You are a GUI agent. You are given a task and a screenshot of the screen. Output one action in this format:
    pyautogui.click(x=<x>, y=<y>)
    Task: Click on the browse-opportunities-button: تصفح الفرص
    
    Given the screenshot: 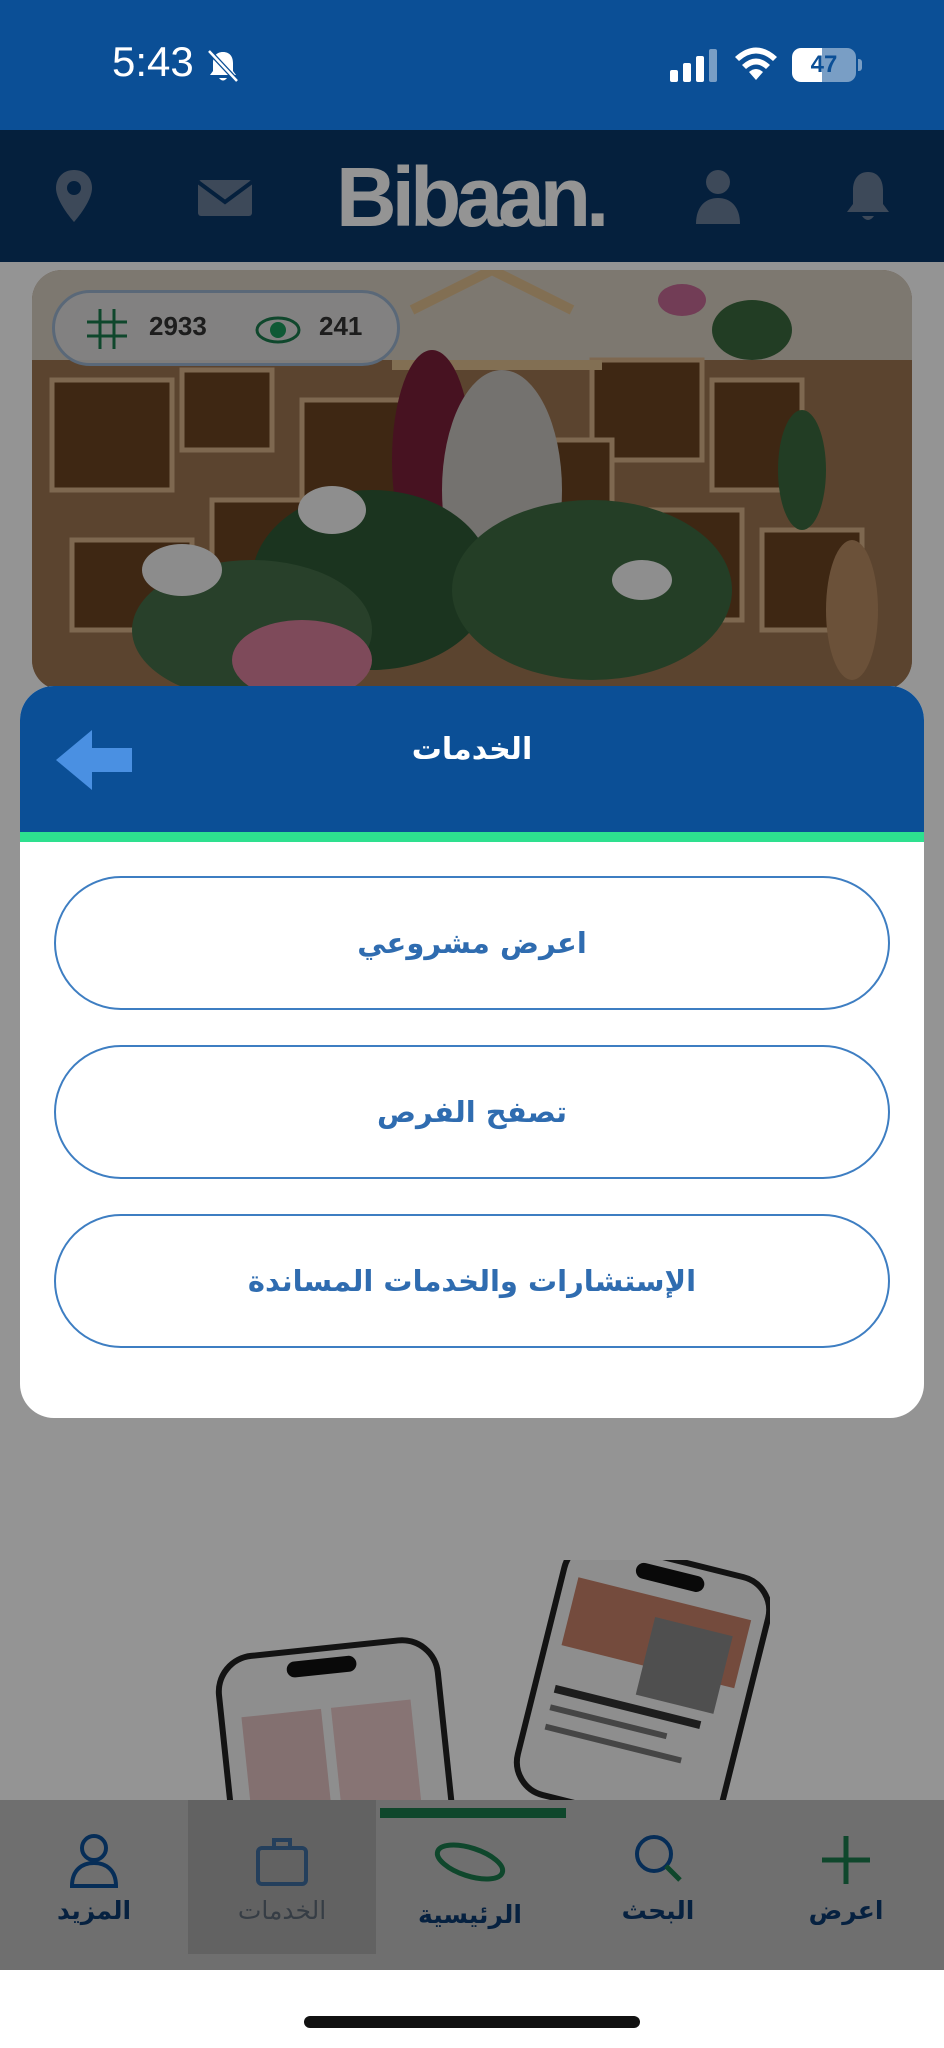 What is the action you would take?
    pyautogui.click(x=472, y=1112)
    